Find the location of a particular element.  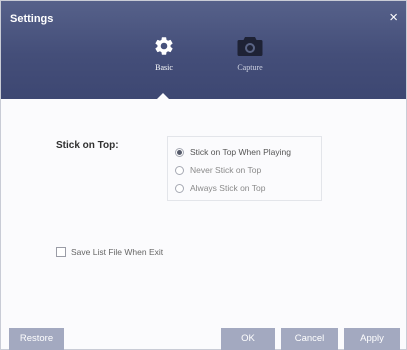

tab-basic: Basic is located at coordinates (164, 53).